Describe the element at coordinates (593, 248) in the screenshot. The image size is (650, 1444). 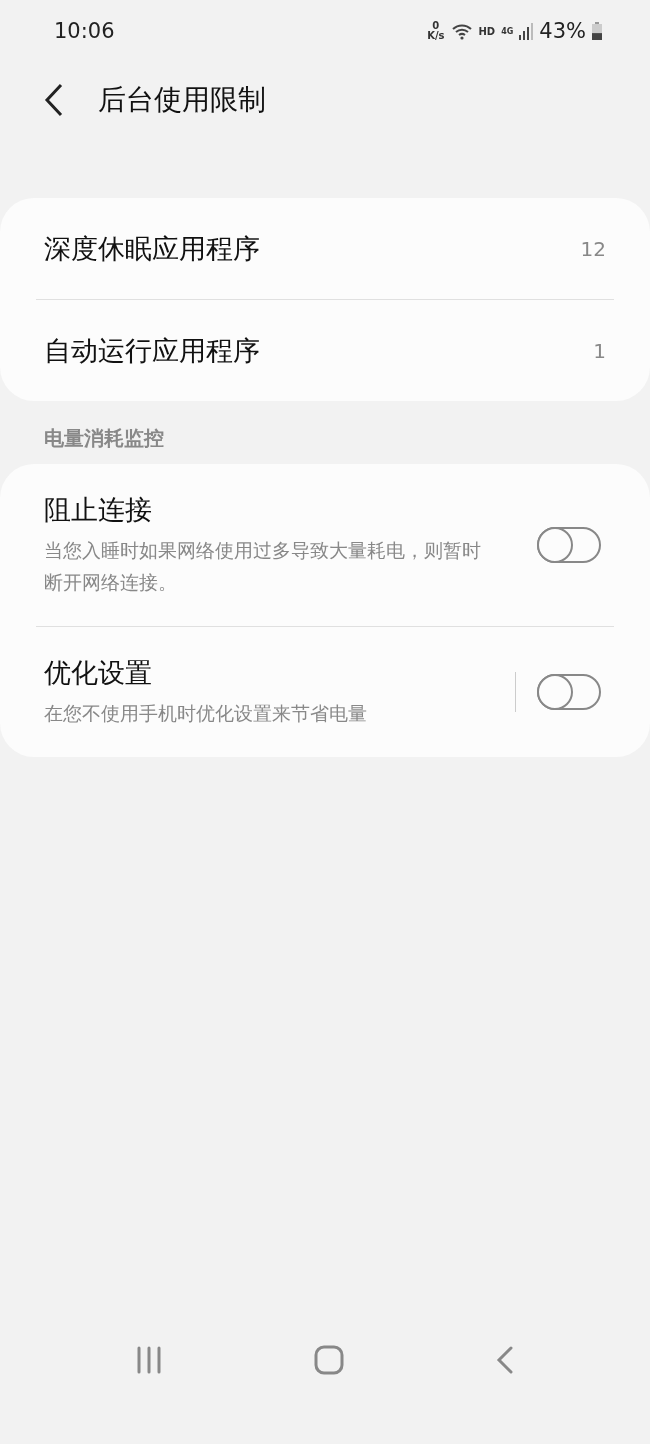
I see `item-count: 12` at that location.